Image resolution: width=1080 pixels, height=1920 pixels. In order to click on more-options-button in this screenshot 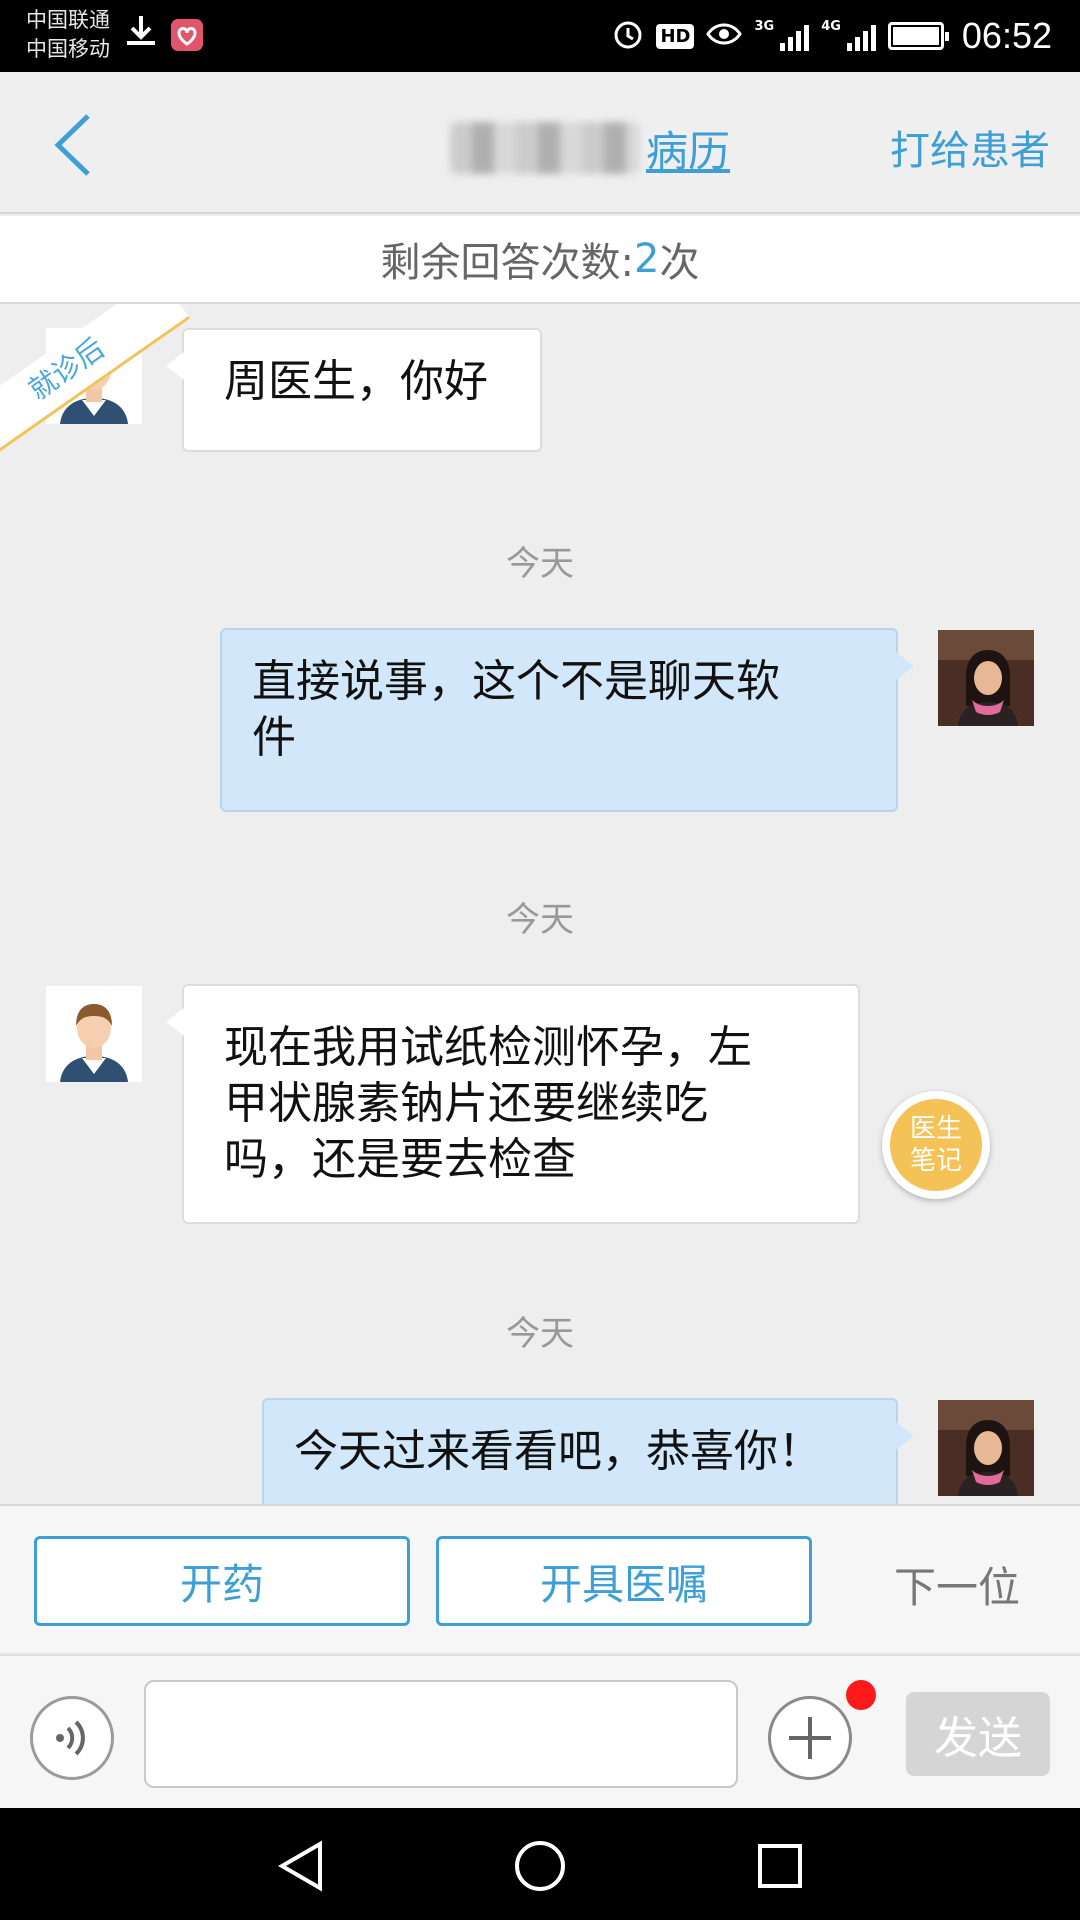, I will do `click(810, 1738)`.